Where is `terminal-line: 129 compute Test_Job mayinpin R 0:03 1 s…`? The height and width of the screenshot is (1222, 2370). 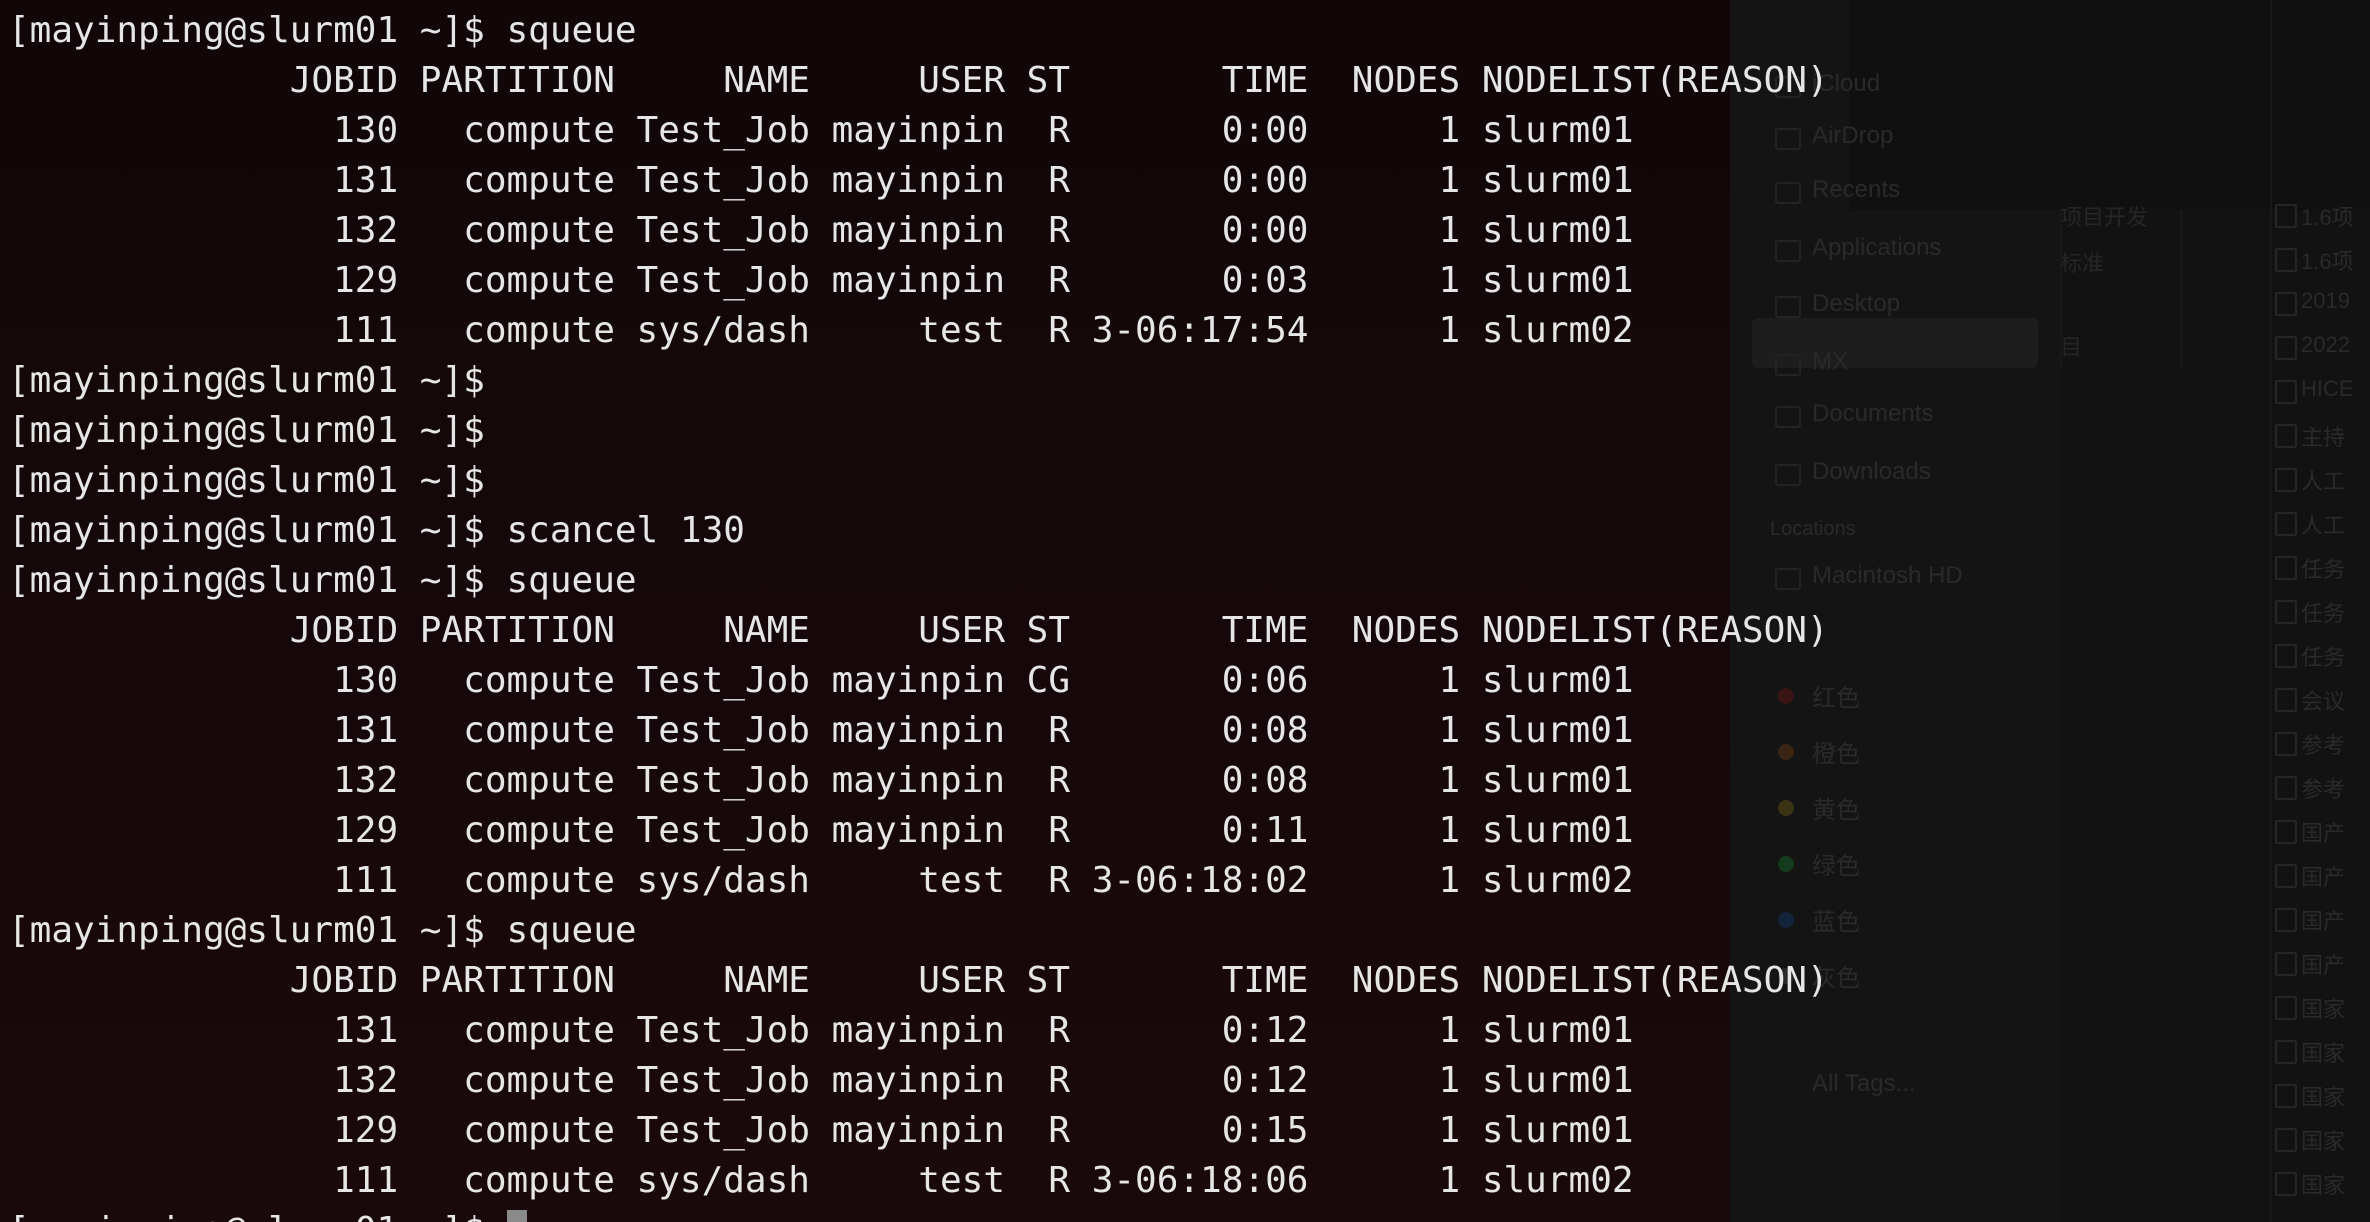 terminal-line: 129 compute Test_Job mayinpin R 0:03 1 s… is located at coordinates (821, 280).